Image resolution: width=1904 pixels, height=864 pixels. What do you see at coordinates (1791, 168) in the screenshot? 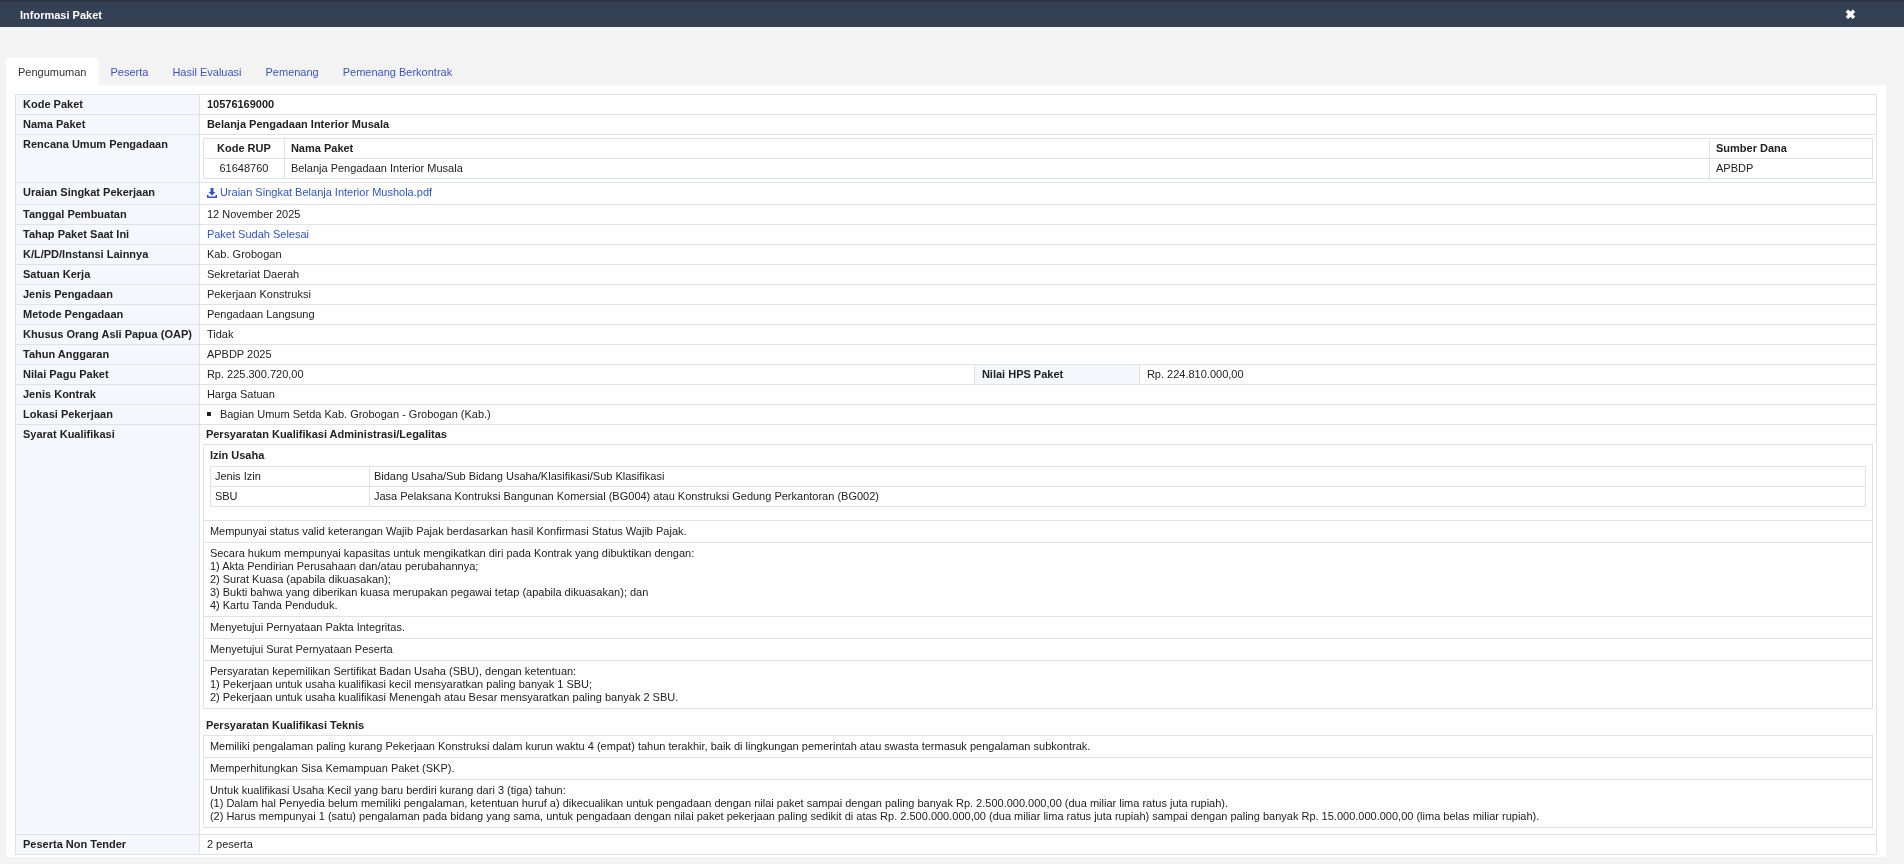
I see `table-cell: APBDP` at bounding box center [1791, 168].